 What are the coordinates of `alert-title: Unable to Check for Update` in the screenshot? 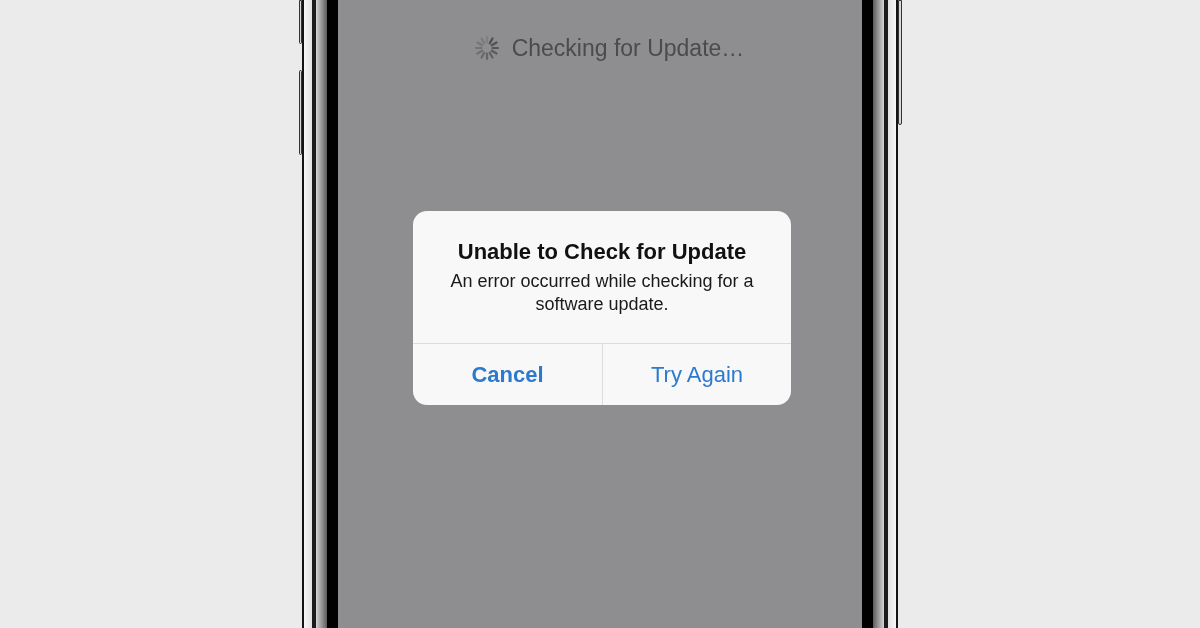 It's located at (602, 252).